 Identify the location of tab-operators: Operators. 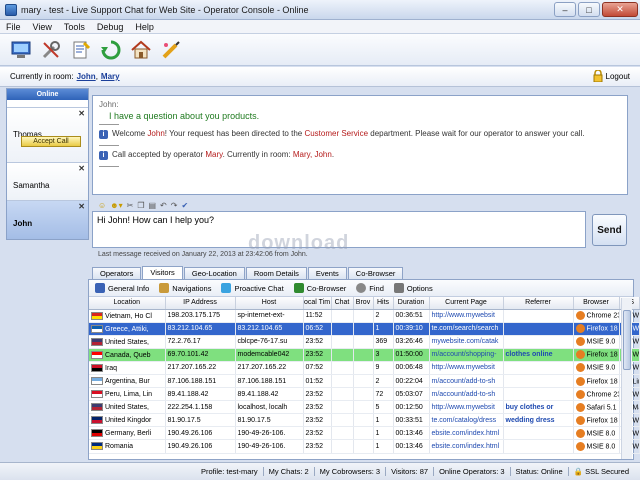
(117, 273).